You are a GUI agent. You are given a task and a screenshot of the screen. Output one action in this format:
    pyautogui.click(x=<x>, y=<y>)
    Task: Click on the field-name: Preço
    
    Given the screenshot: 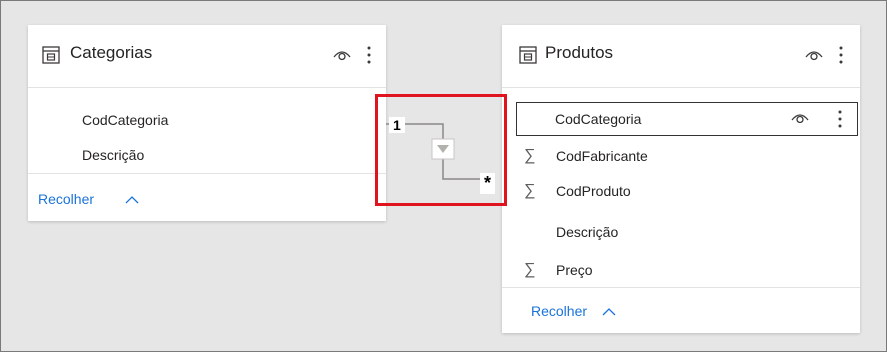 What is the action you would take?
    pyautogui.click(x=574, y=270)
    